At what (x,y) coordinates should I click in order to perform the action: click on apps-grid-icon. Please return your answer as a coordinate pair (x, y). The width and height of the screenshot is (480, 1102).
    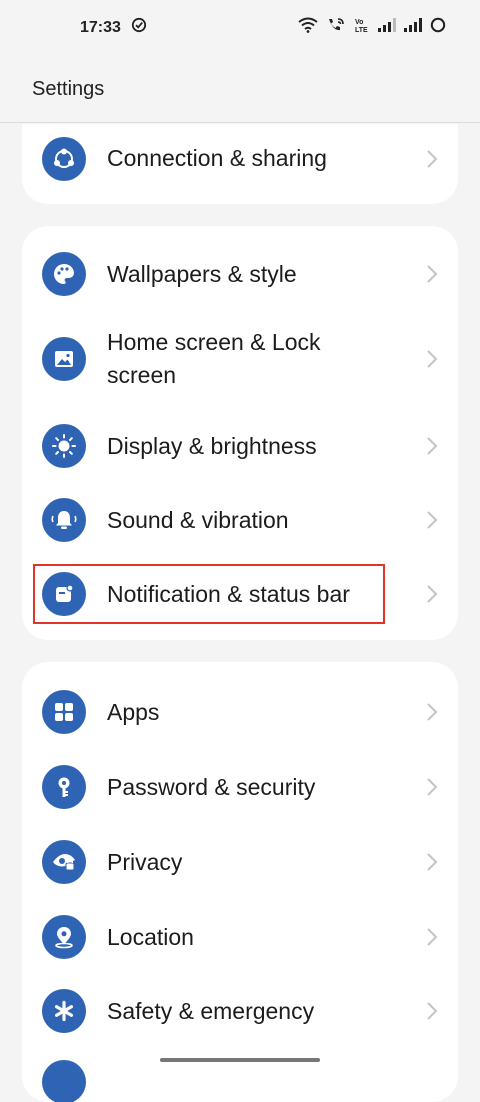
    Looking at the image, I should click on (64, 712).